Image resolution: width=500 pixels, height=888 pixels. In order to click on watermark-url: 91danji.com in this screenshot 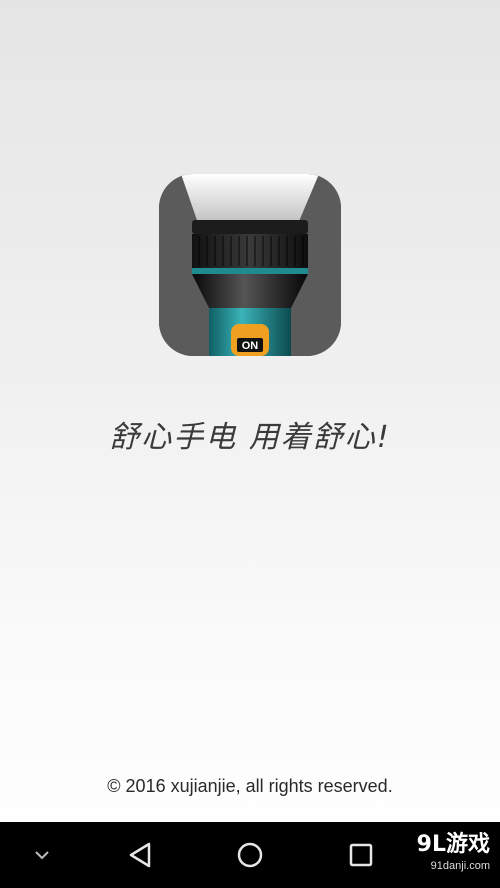, I will do `click(460, 866)`.